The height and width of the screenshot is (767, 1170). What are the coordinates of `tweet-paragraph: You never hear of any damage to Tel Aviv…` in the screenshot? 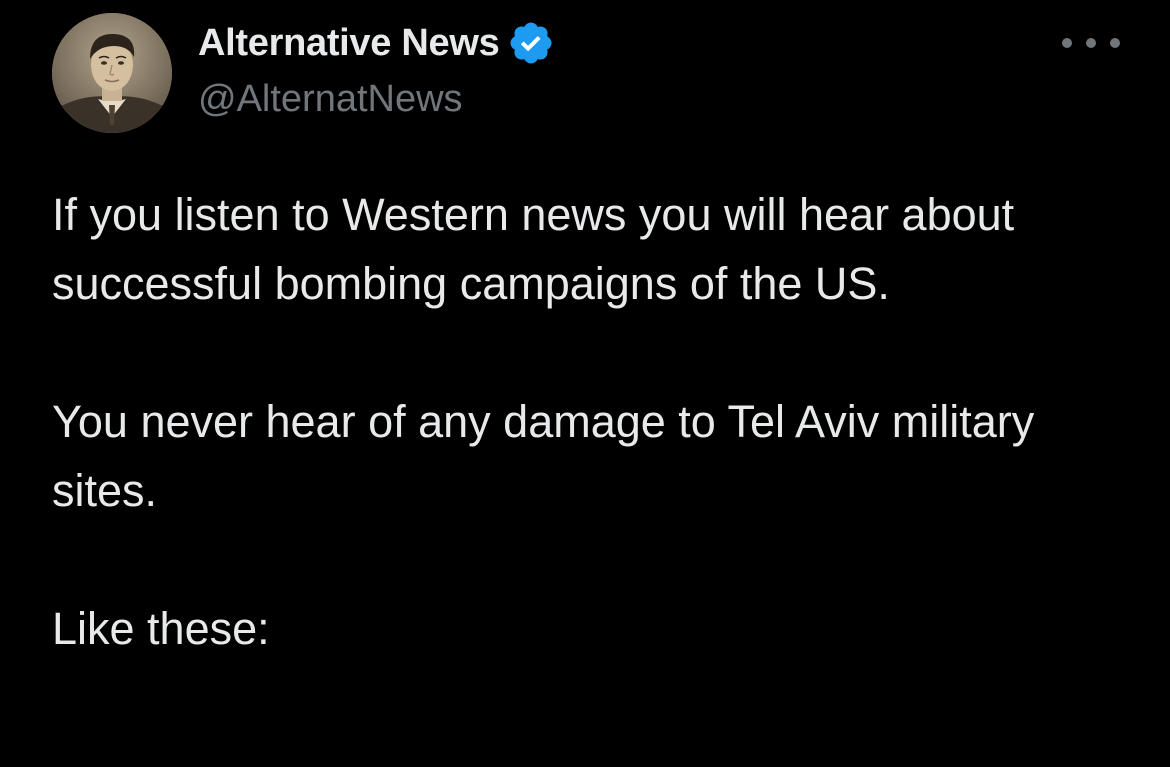 It's located at (543, 456).